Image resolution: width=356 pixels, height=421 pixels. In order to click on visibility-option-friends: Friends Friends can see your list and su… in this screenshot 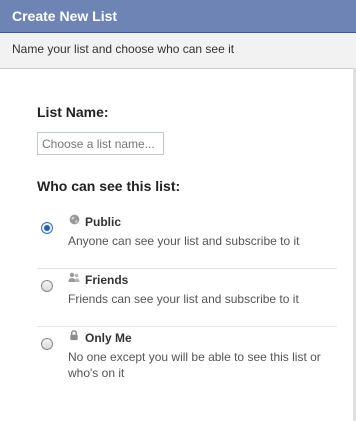, I will do `click(187, 297)`.